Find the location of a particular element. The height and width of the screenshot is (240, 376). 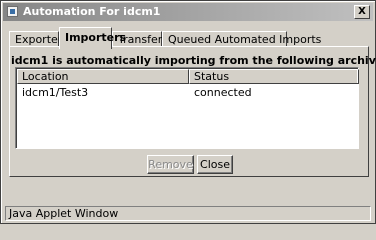

tab-importers-label: Importers is located at coordinates (96, 37).